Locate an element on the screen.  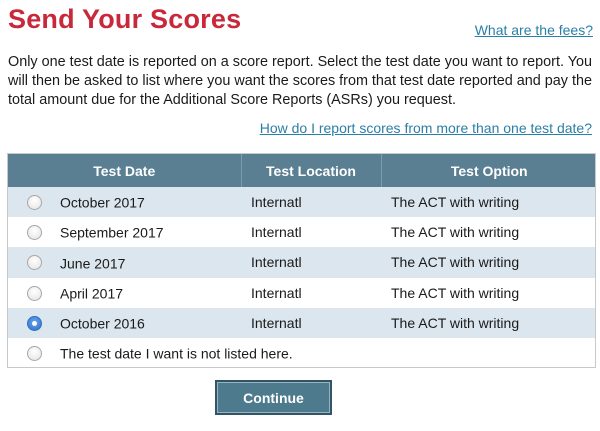
date-cell: April 2017 is located at coordinates (124, 292).